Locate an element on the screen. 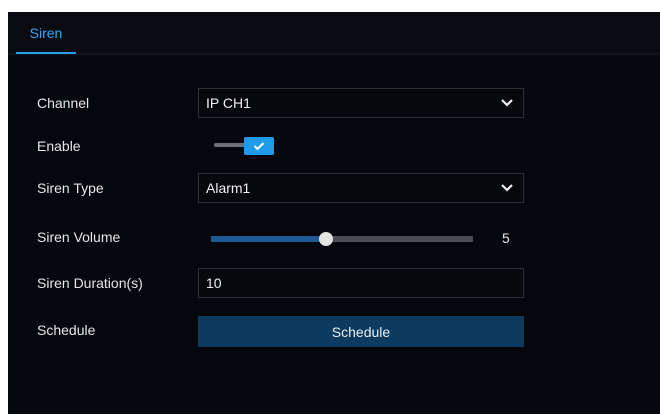  siren-volume-value: 5 is located at coordinates (506, 238).